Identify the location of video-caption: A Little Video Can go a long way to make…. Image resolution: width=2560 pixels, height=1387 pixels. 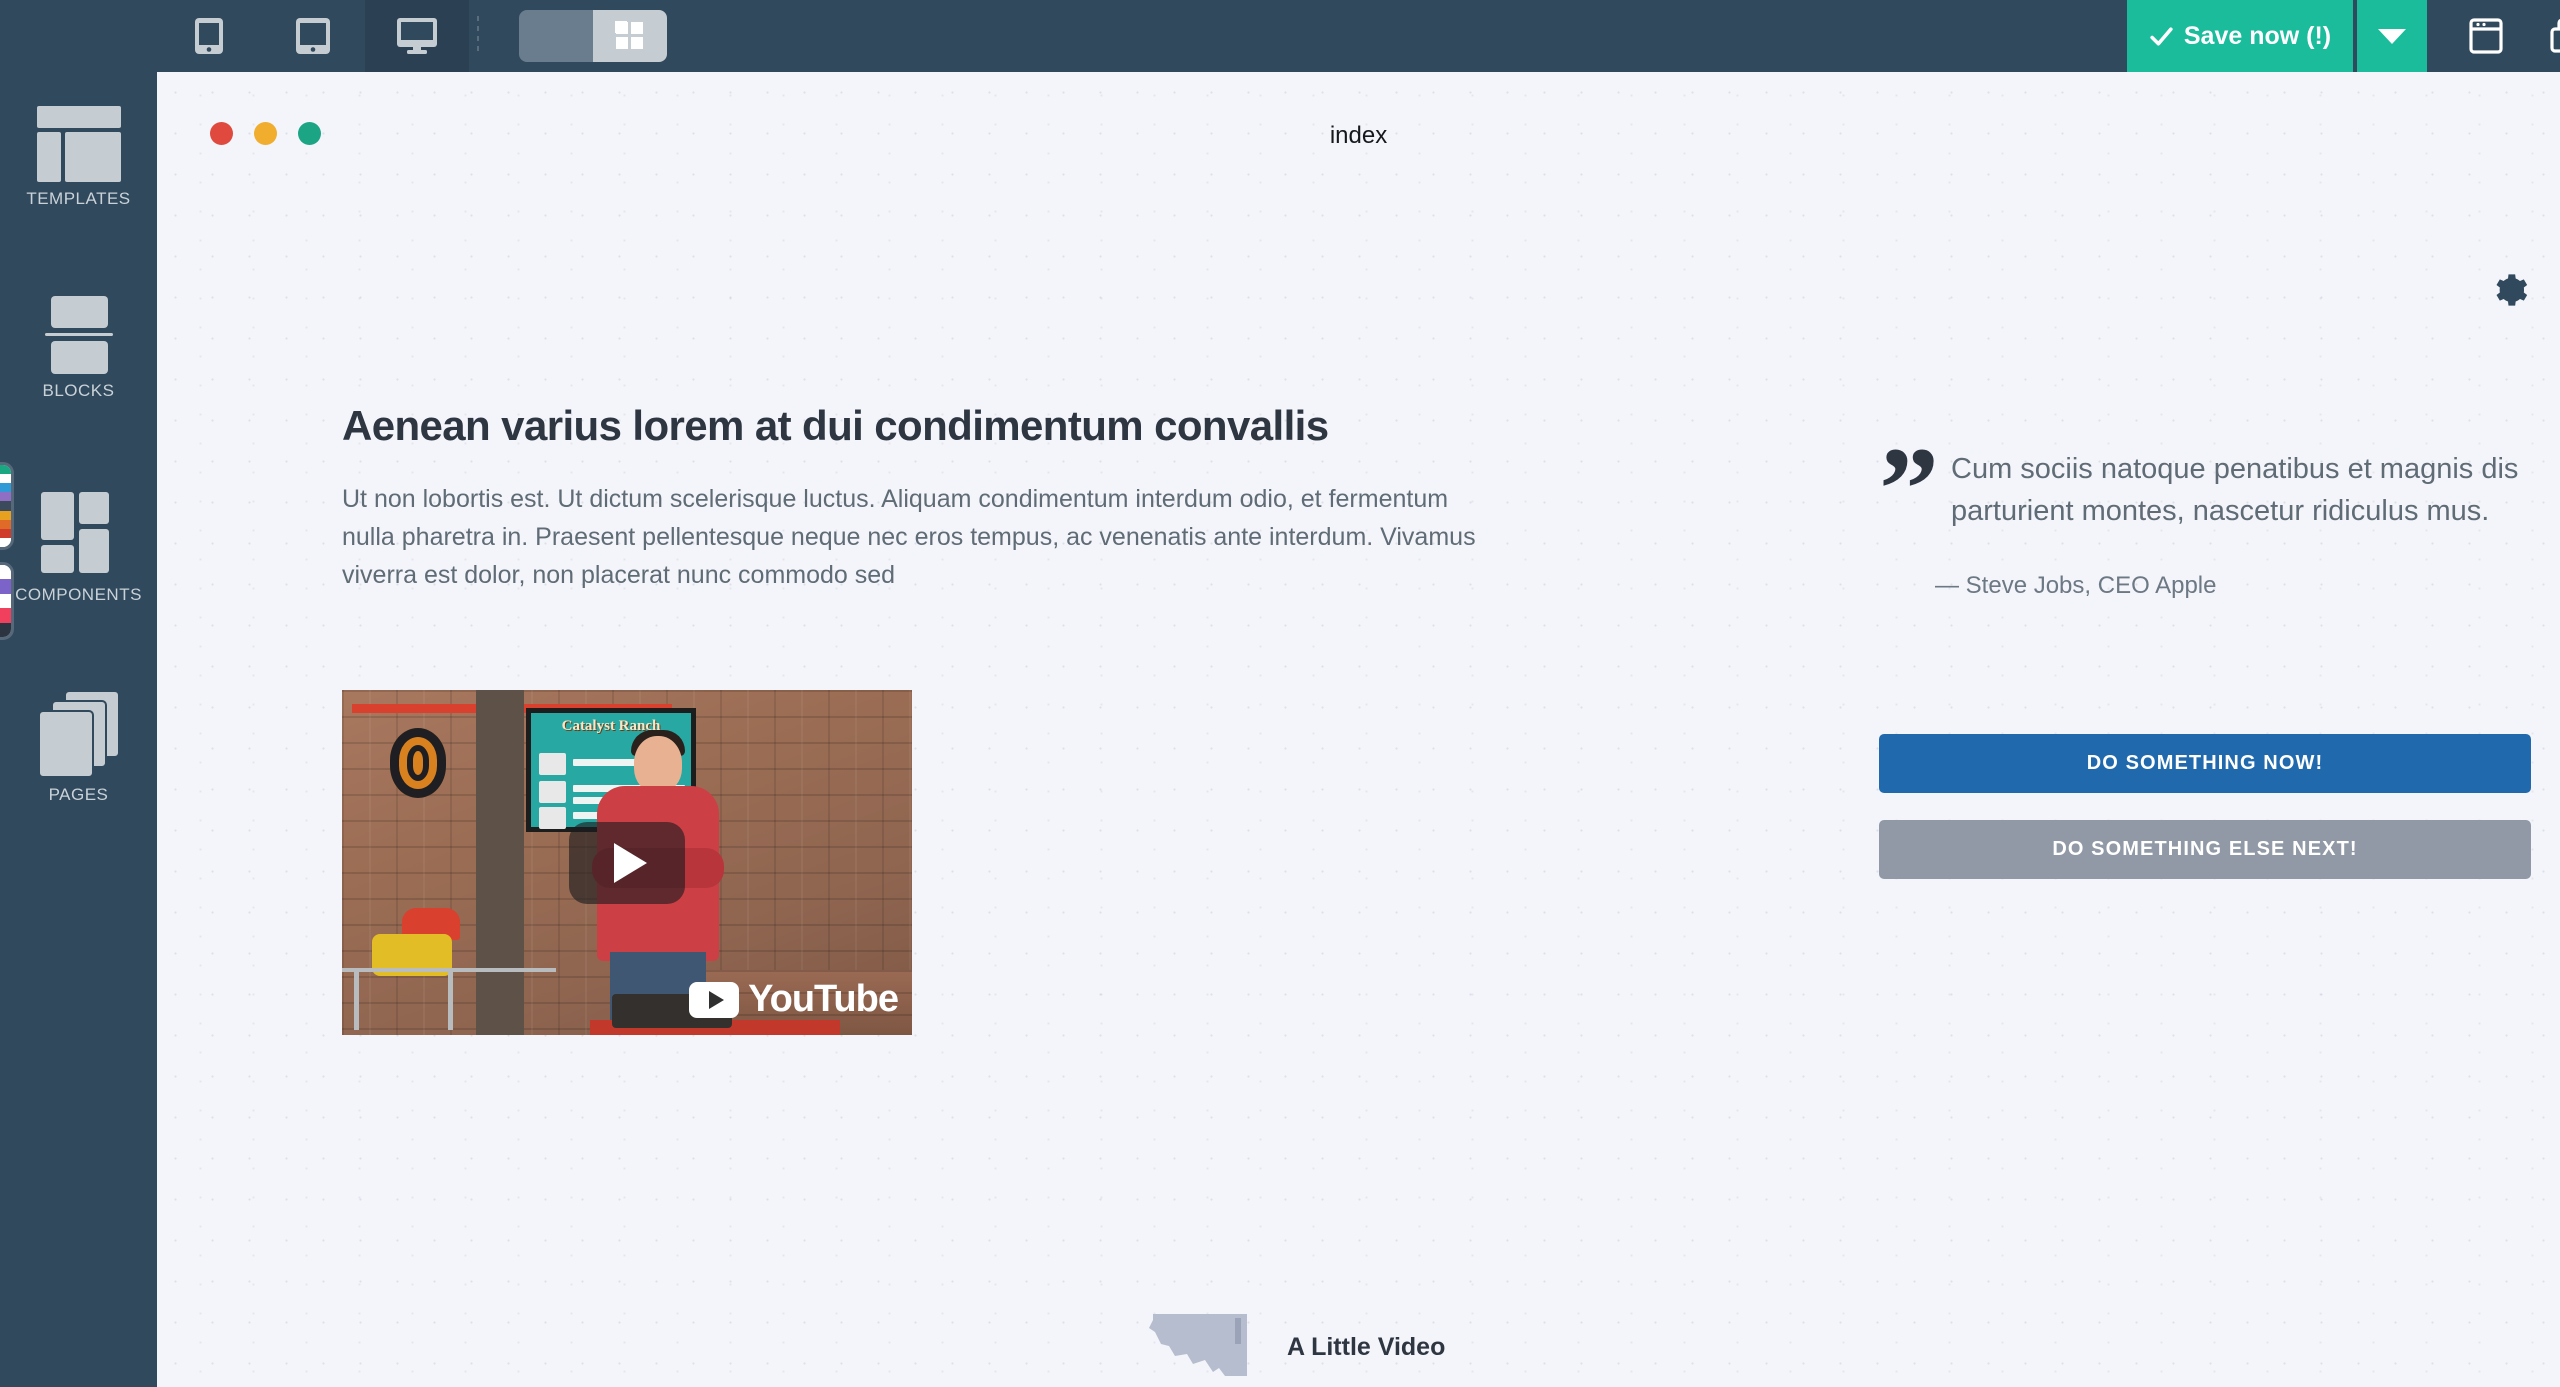
(1552, 1360).